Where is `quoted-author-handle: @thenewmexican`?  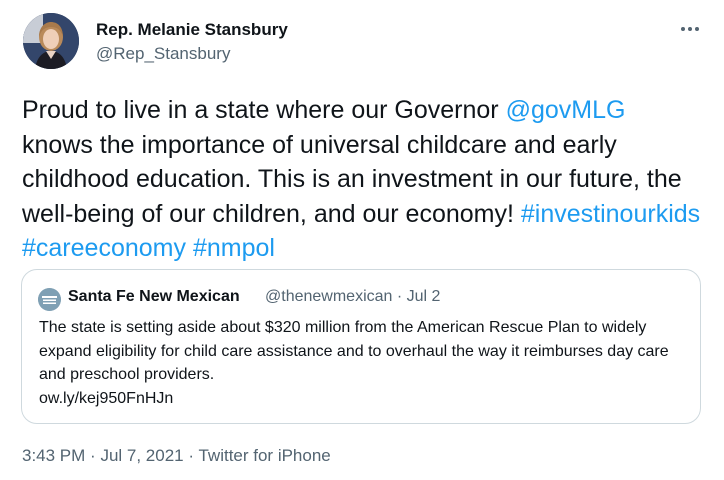
quoted-author-handle: @thenewmexican is located at coordinates (328, 296).